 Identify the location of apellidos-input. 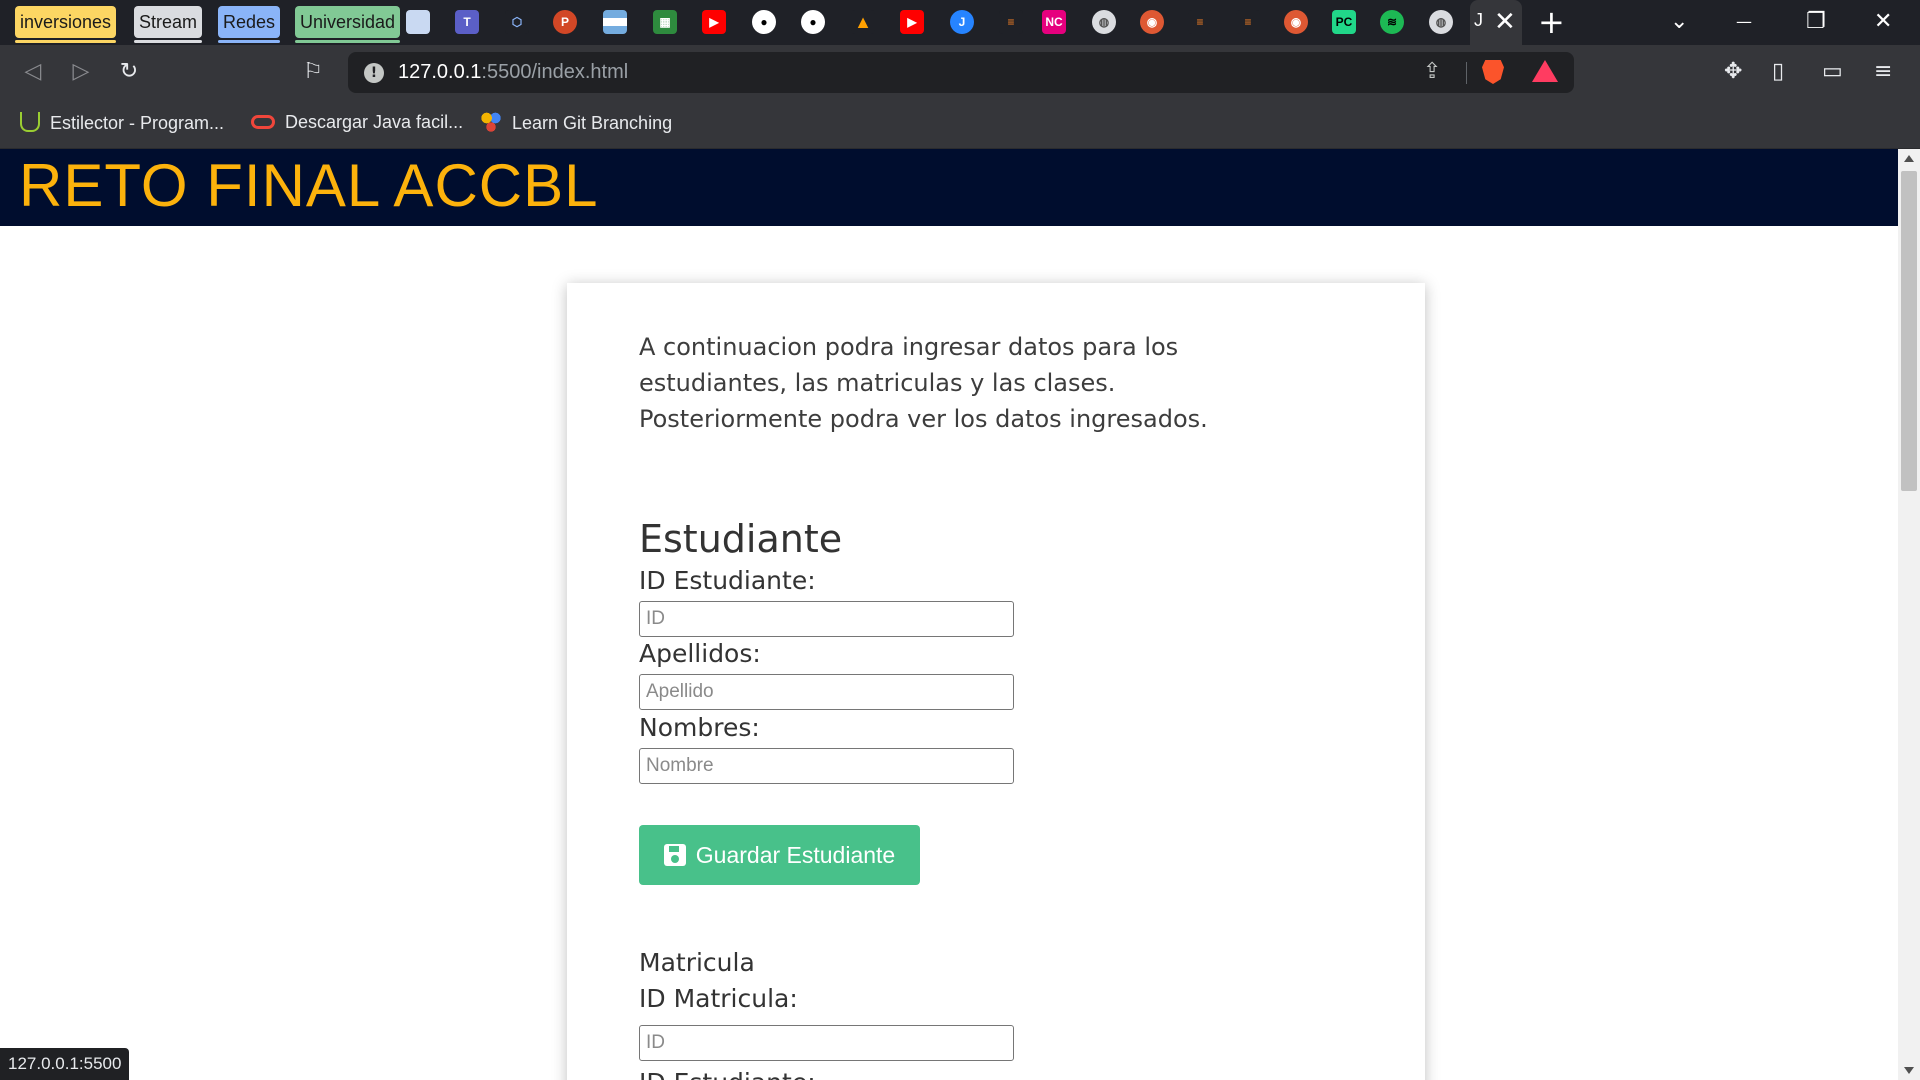
(826, 692).